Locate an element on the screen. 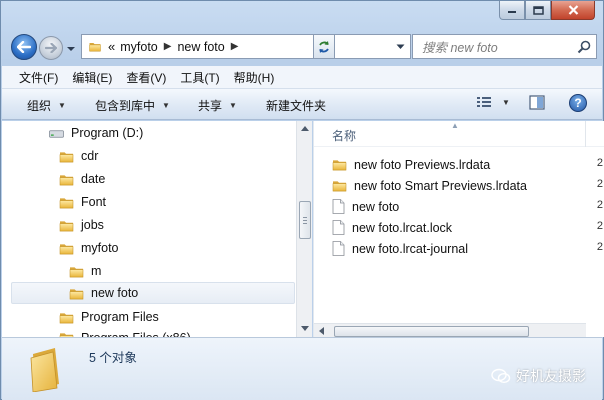 This screenshot has height=400, width=604. caption-buttons is located at coordinates (547, 11).